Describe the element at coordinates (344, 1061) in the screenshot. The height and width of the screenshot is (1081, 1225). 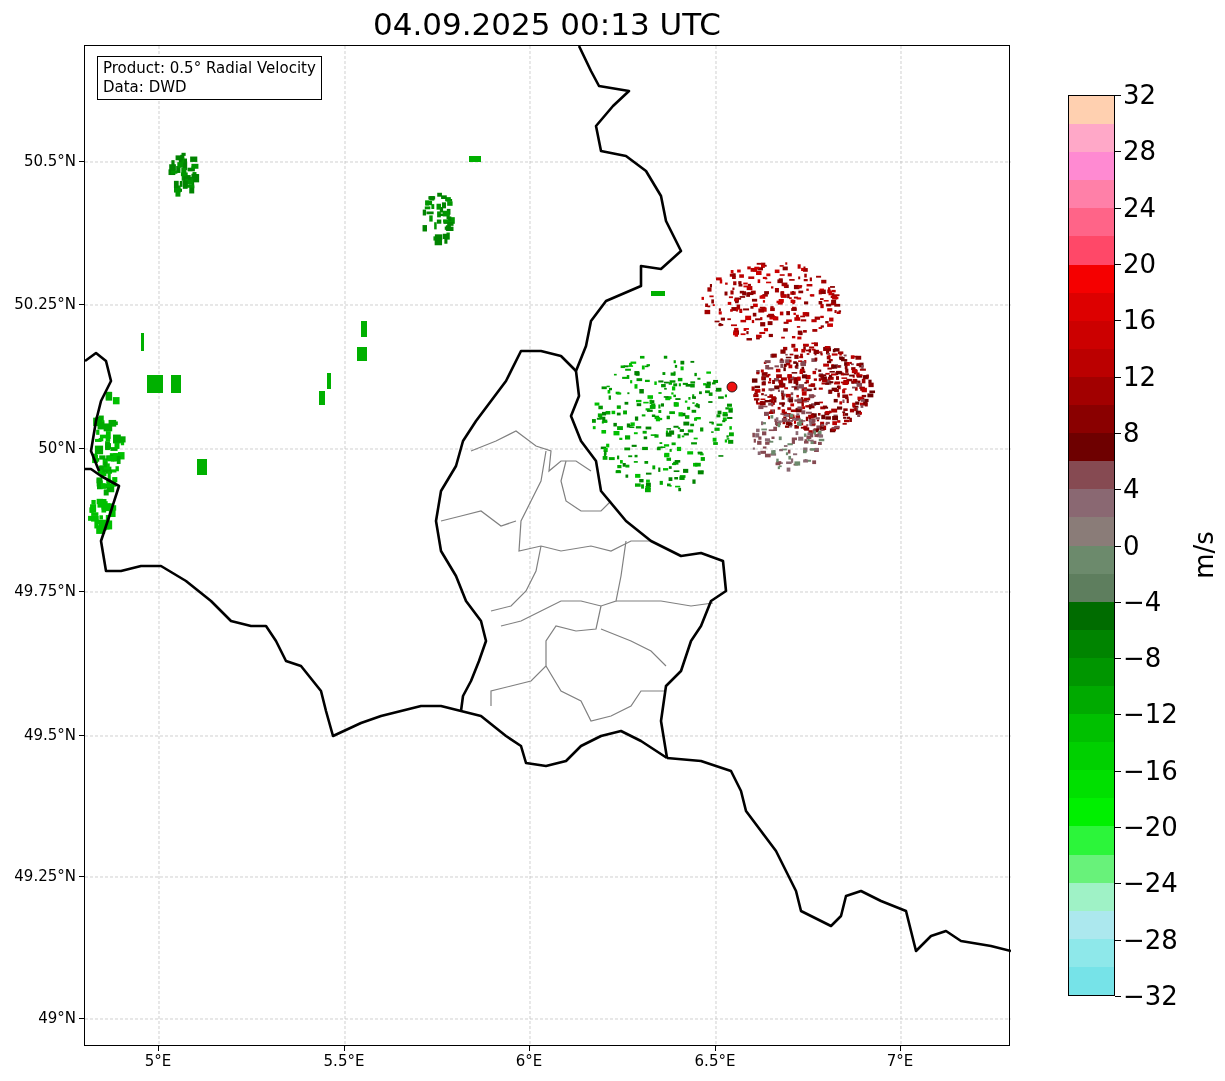
I see `axis-tick-label: 5.5°E` at that location.